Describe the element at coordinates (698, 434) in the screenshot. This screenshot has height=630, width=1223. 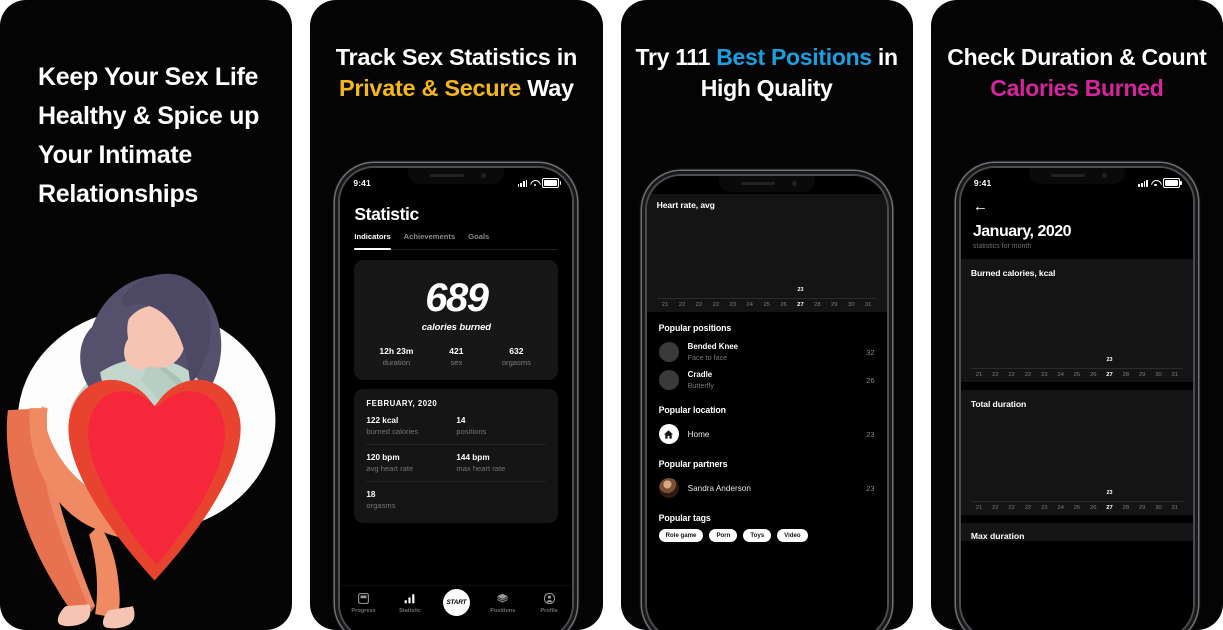
I see `location-name: Home` at that location.